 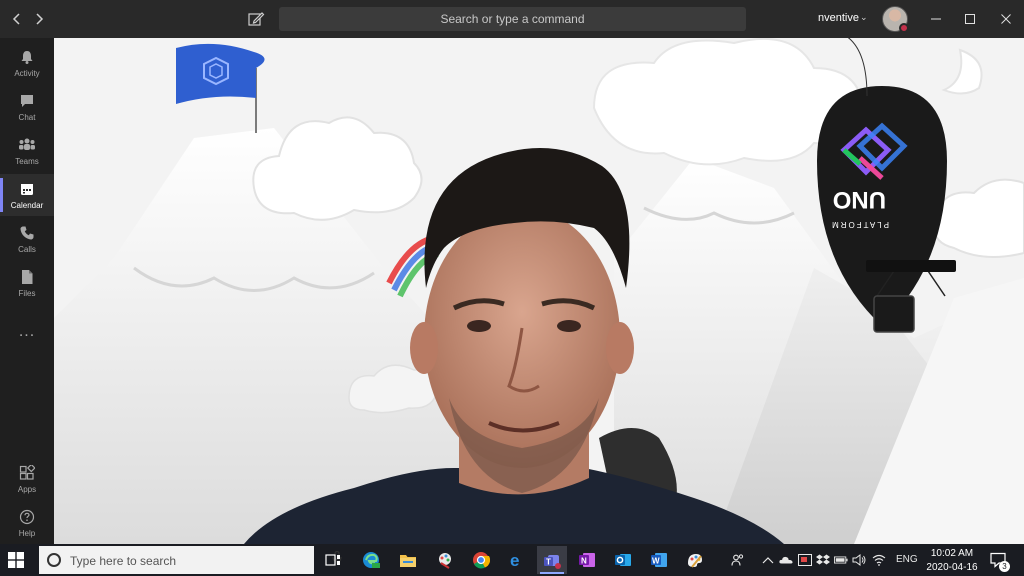 What do you see at coordinates (27, 161) in the screenshot?
I see `rail-item-label: Teams` at bounding box center [27, 161].